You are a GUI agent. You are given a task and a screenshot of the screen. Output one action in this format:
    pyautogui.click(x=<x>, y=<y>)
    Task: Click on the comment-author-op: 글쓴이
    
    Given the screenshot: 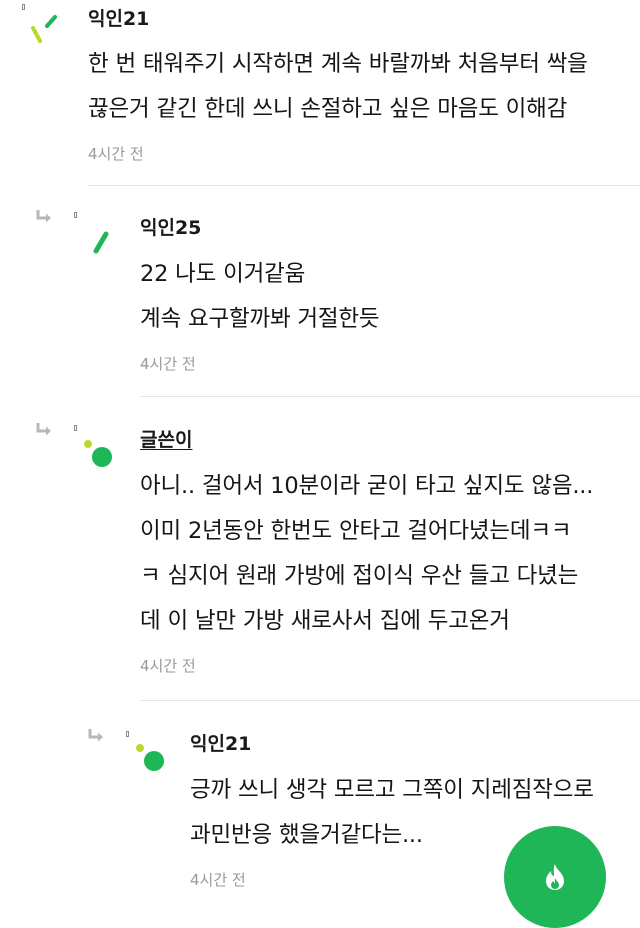 What is the action you would take?
    pyautogui.click(x=166, y=438)
    